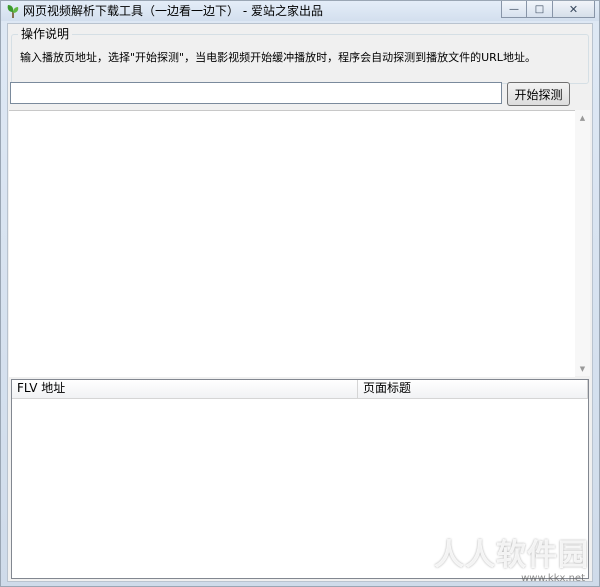  What do you see at coordinates (256, 93) in the screenshot?
I see `url-input` at bounding box center [256, 93].